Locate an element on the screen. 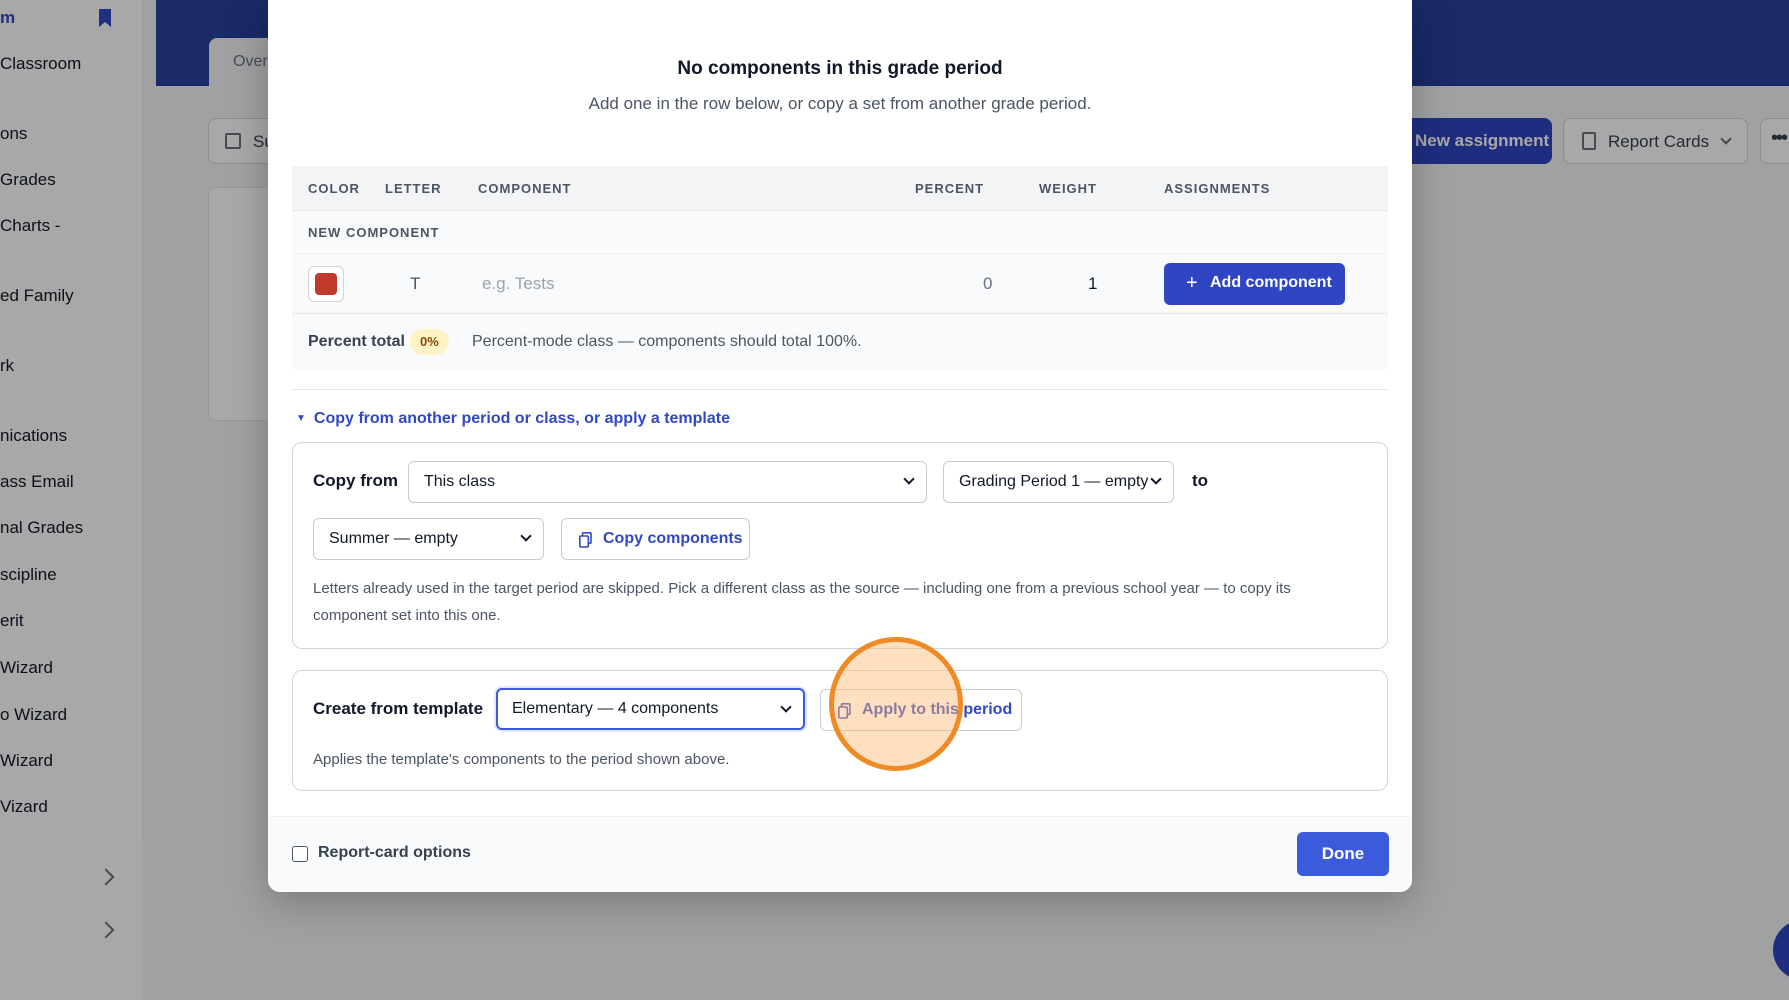  template-value: Elementary — 4 components is located at coordinates (615, 708).